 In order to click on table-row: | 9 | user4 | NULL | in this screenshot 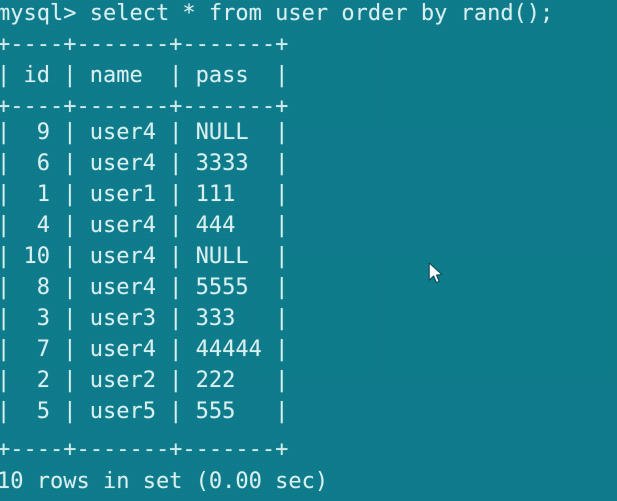, I will do `click(144, 132)`.